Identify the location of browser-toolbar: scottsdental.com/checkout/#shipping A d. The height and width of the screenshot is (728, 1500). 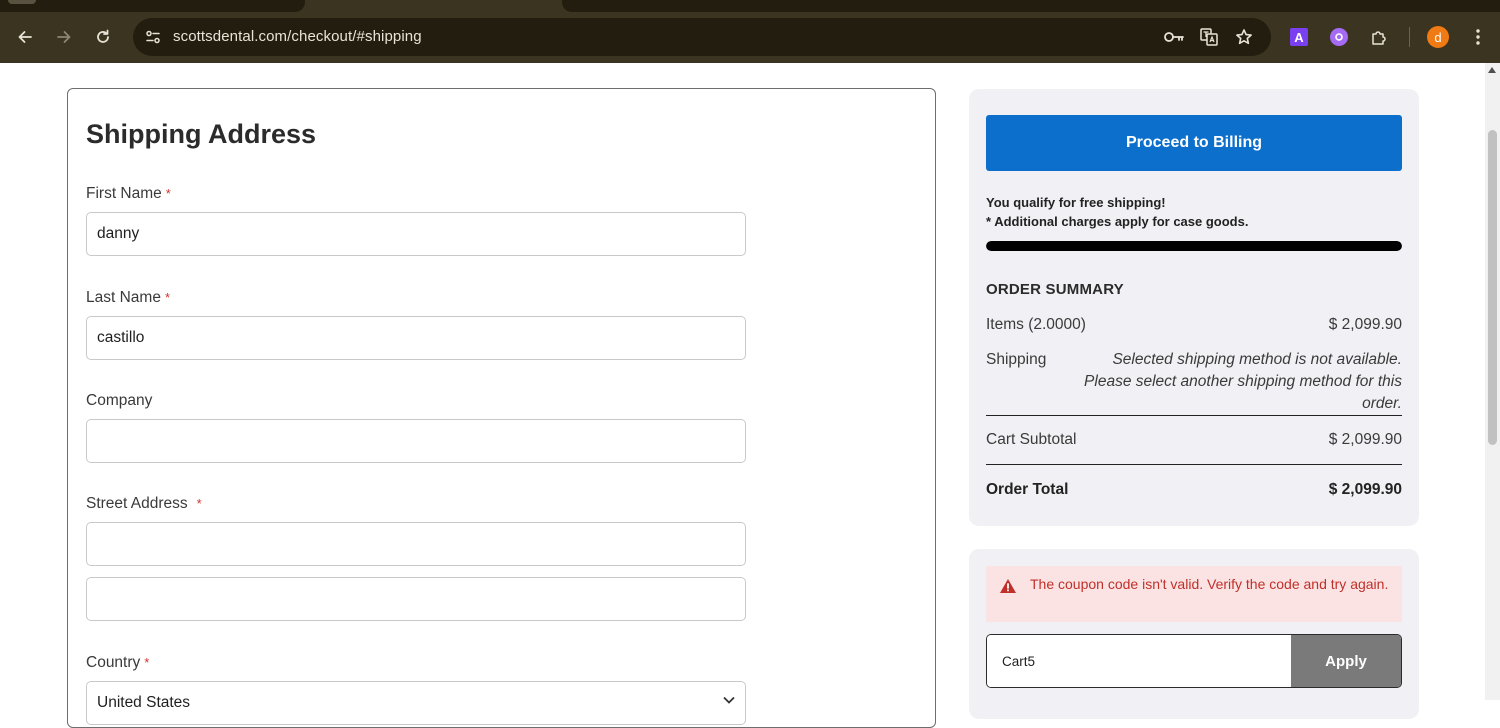
(750, 37).